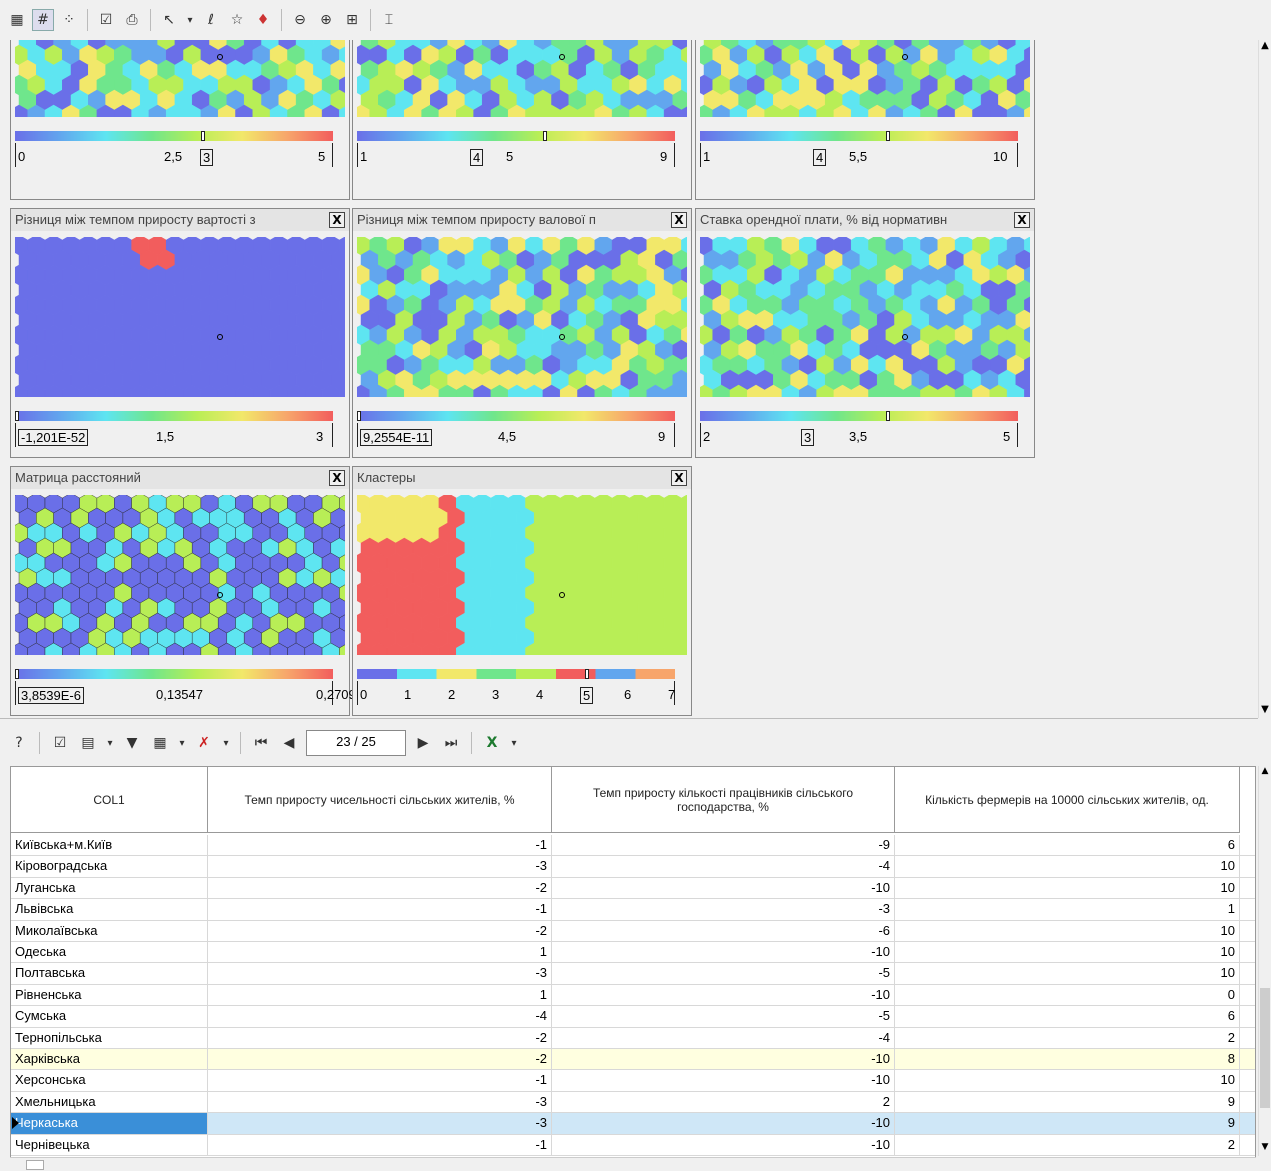 This screenshot has width=1271, height=1171. I want to click on table-cell: Черкаська, so click(109, 1123).